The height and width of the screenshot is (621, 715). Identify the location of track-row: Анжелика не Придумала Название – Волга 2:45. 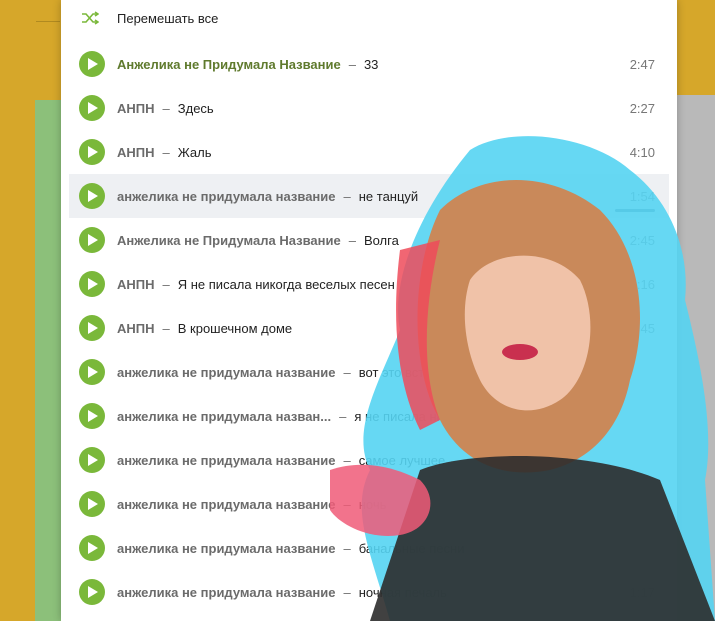
(369, 240).